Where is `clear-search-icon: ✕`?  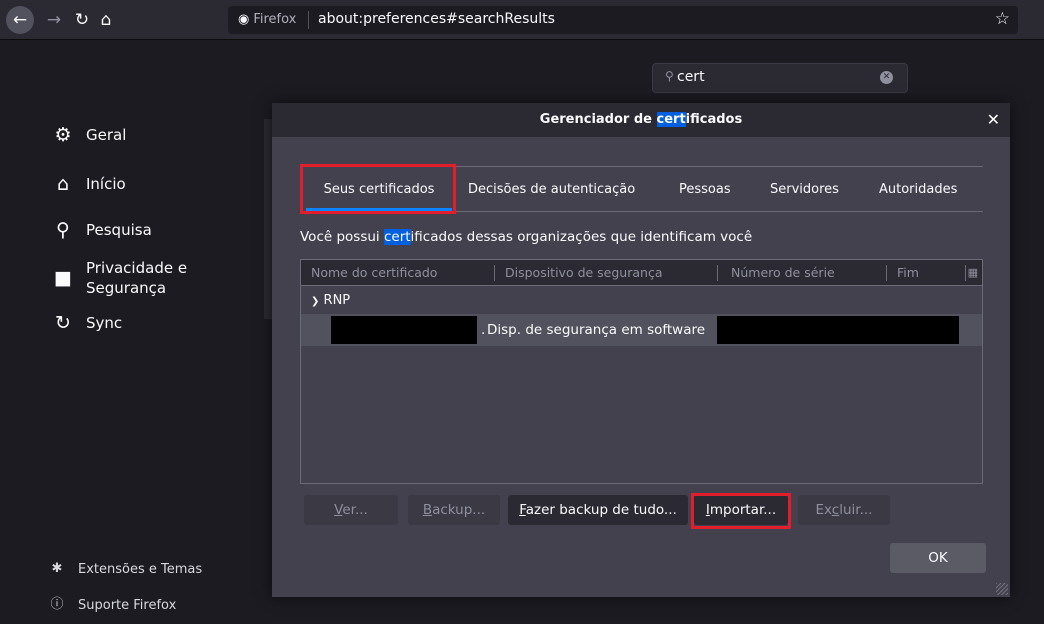
clear-search-icon: ✕ is located at coordinates (886, 77).